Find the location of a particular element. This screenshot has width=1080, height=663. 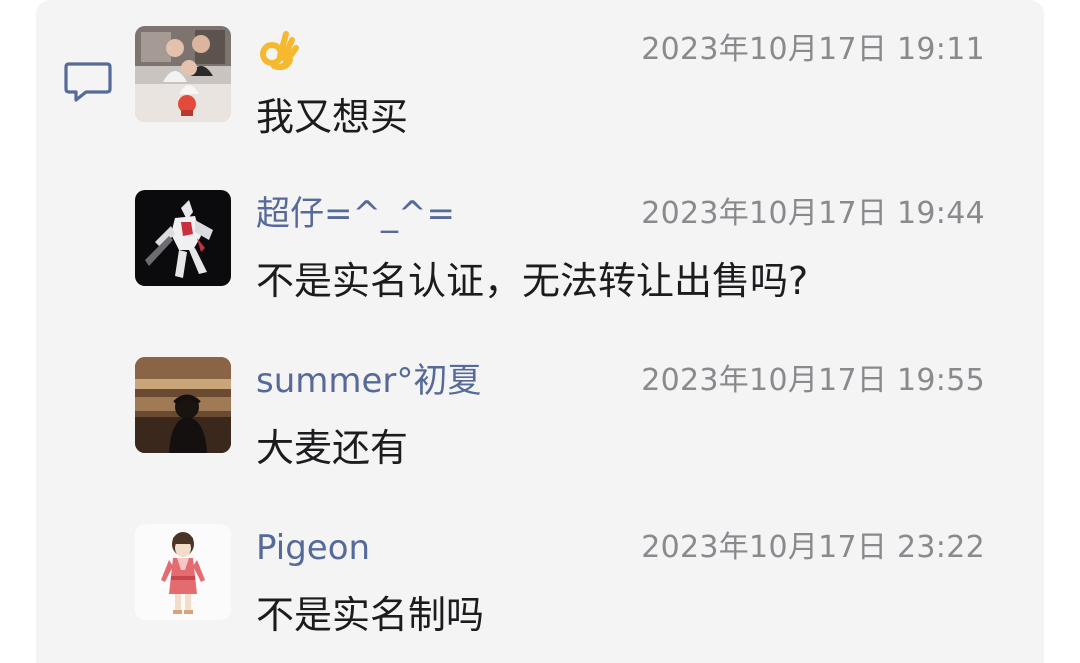

ok-hand-emoji-icon is located at coordinates (279, 50).